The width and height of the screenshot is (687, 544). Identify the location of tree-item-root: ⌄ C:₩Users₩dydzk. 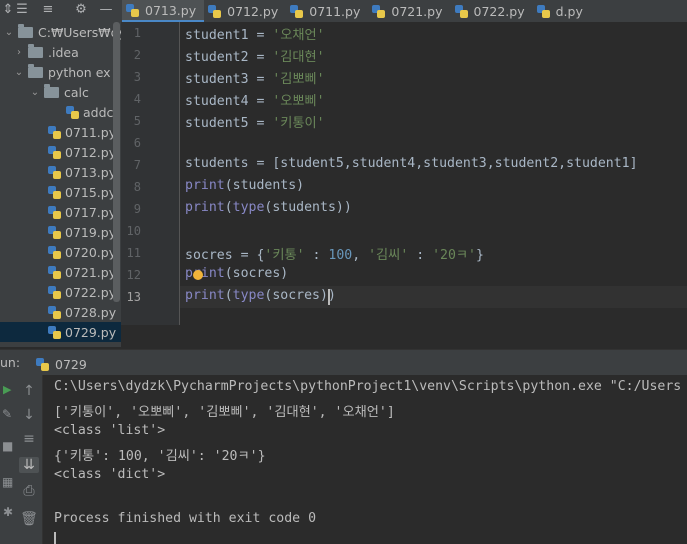
(60, 32).